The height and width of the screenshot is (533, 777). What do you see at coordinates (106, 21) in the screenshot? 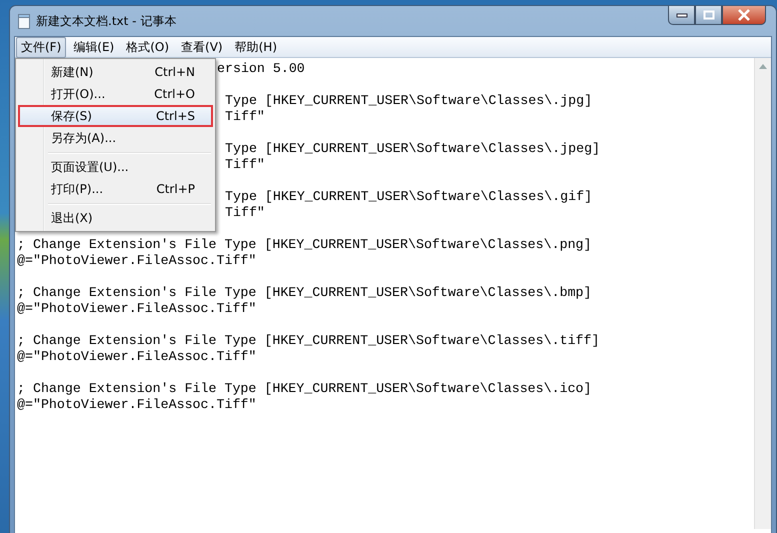
I see `window-title: 新建文本文档.txt - 记事本` at bounding box center [106, 21].